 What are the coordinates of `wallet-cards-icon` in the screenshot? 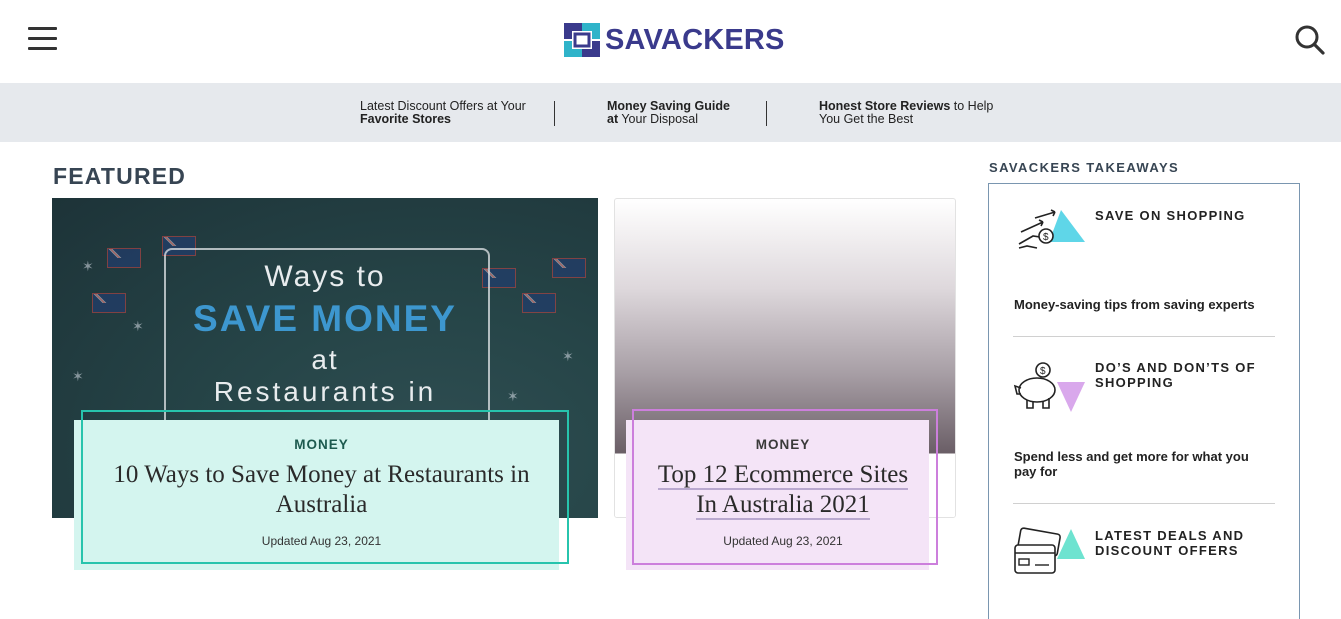 It's located at (1049, 550).